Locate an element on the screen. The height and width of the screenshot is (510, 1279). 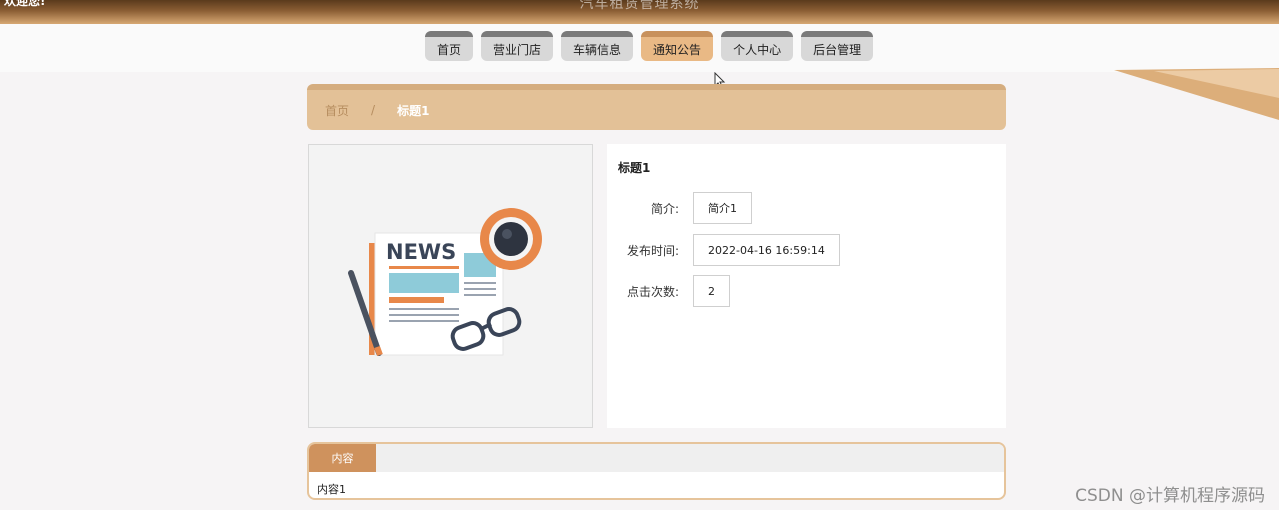
content-panel: 内容 内容1 is located at coordinates (656, 471).